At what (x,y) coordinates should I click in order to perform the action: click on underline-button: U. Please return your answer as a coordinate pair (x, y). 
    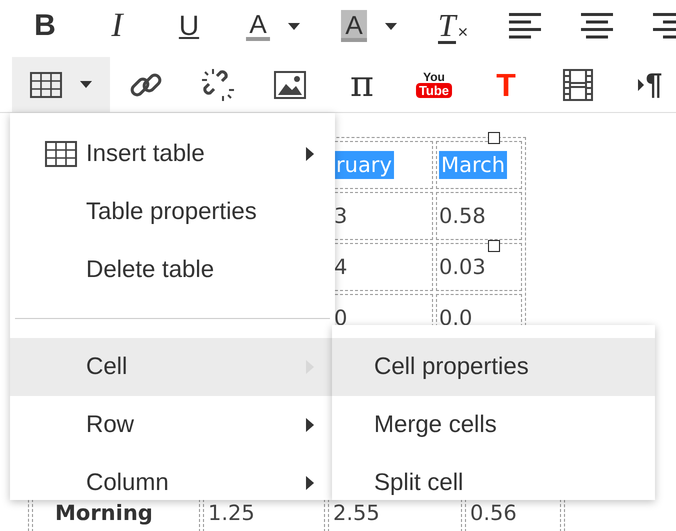
    Looking at the image, I should click on (189, 26).